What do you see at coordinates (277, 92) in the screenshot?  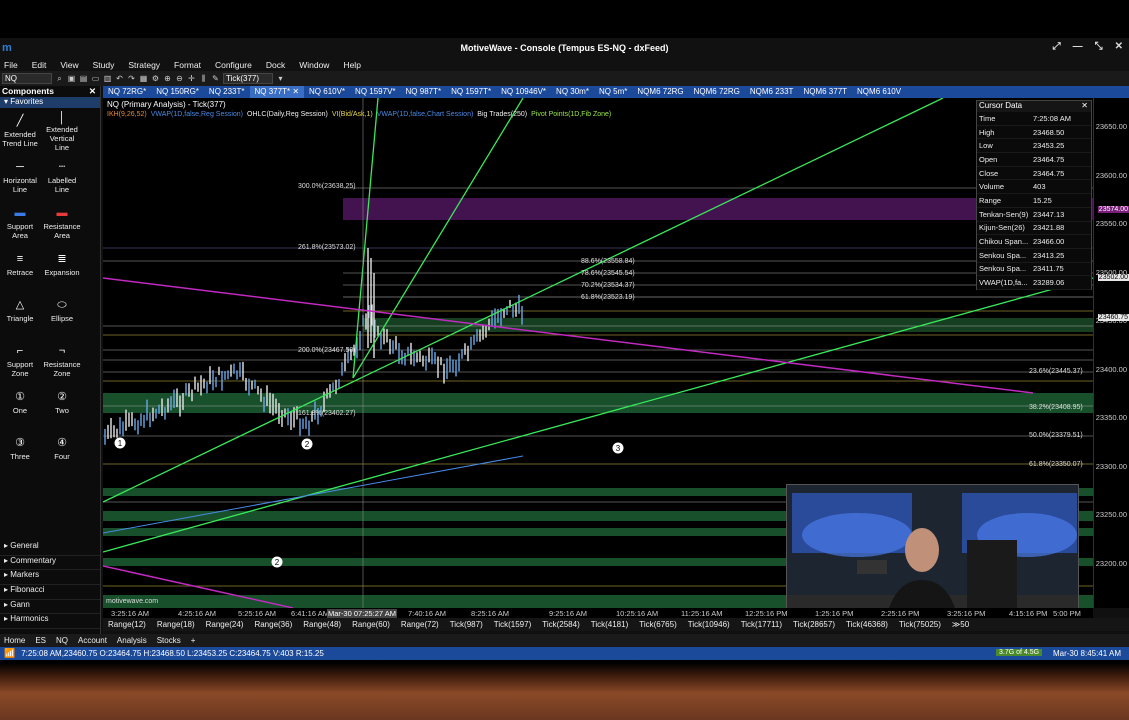 I see `tab-nq-377t: NQ 377T* ✕` at bounding box center [277, 92].